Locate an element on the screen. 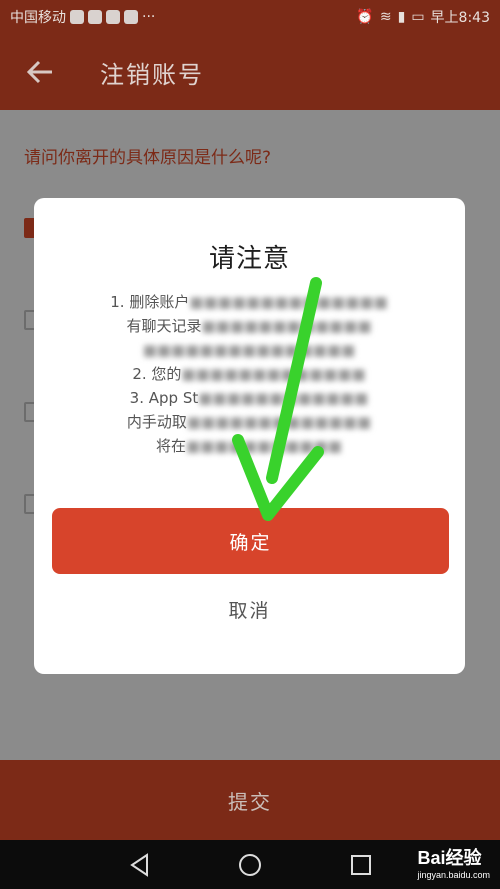 The height and width of the screenshot is (889, 500). status-time: 早上8:43 is located at coordinates (460, 18).